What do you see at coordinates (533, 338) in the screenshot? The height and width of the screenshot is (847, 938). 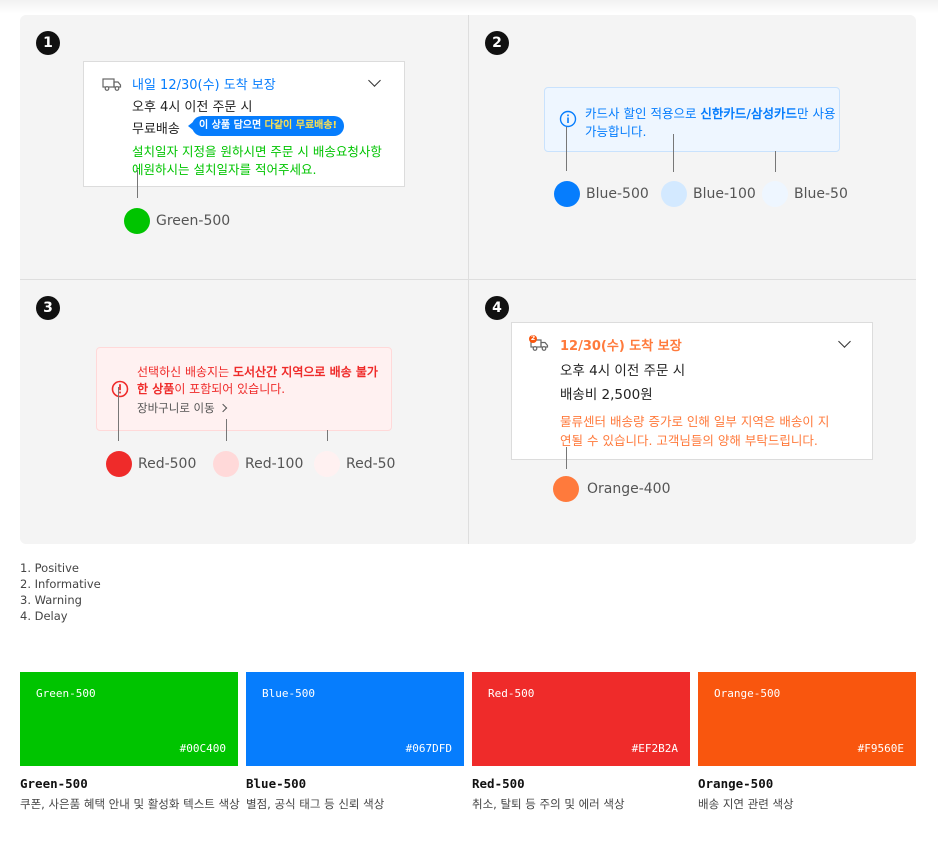 I see `delay-badge: 2` at bounding box center [533, 338].